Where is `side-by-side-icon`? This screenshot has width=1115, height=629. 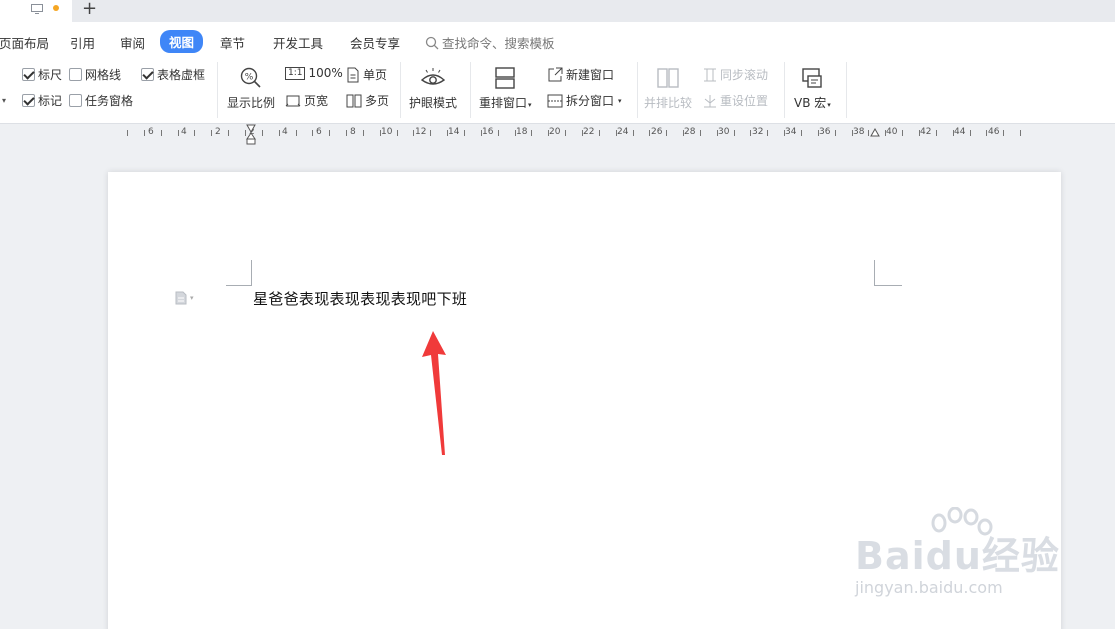 side-by-side-icon is located at coordinates (668, 78).